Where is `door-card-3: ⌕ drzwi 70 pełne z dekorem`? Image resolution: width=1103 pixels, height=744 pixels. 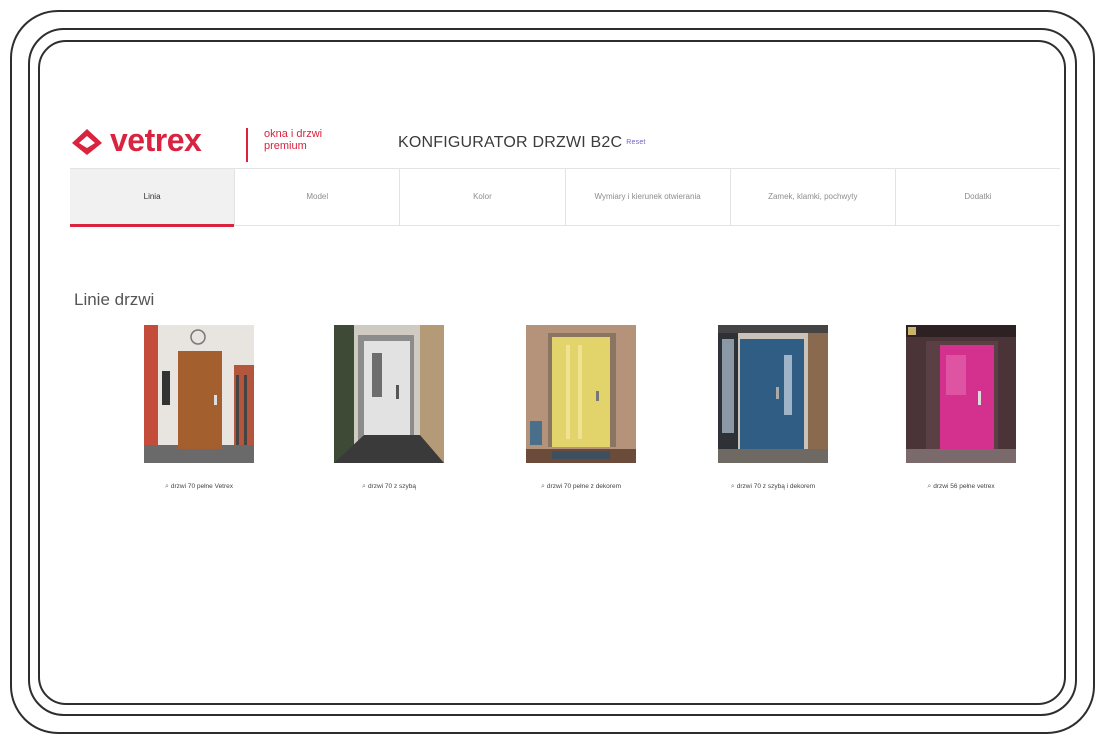
door-card-3: ⌕ drzwi 70 pełne z dekorem is located at coordinates (571, 420).